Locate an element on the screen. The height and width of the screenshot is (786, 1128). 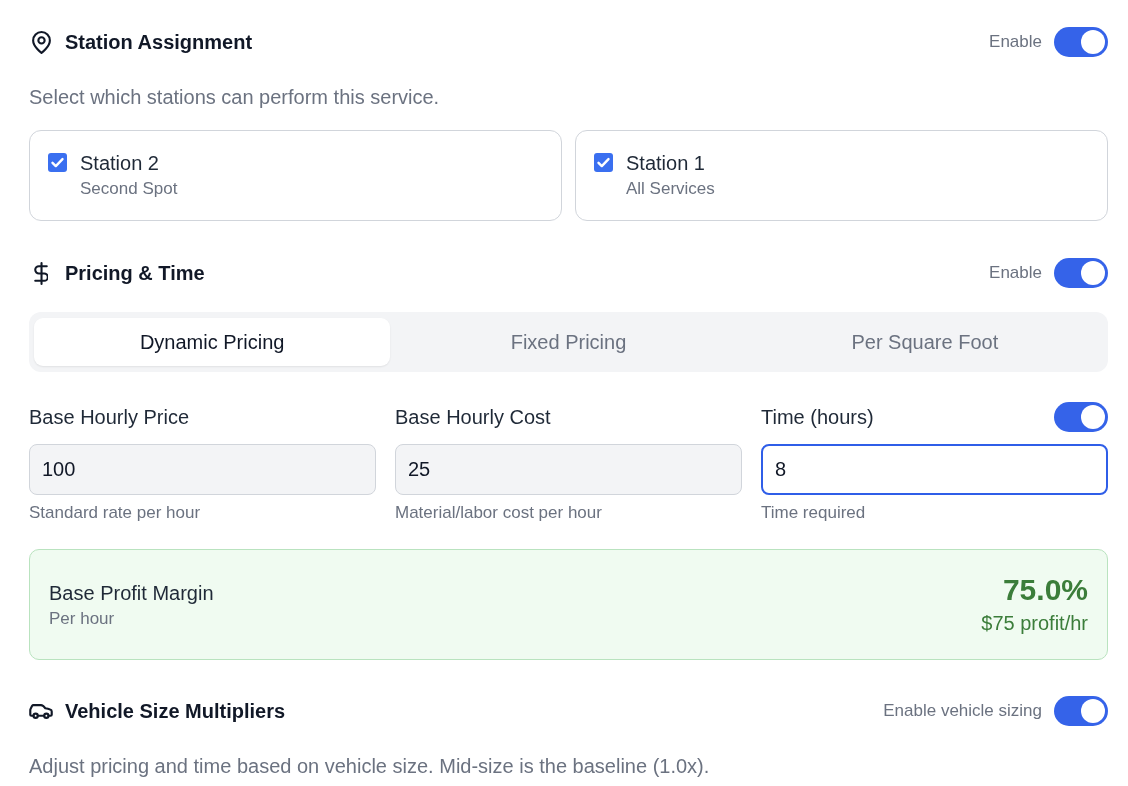
station-name: Station 2 is located at coordinates (120, 163).